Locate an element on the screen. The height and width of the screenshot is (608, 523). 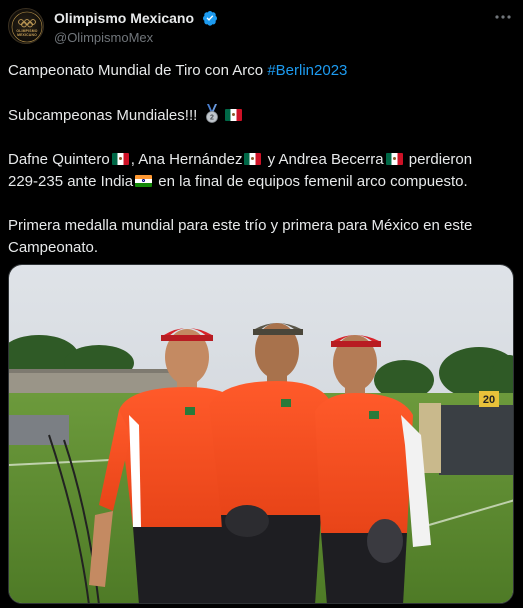
hashtag-link: #Berlin2023 is located at coordinates (307, 70).